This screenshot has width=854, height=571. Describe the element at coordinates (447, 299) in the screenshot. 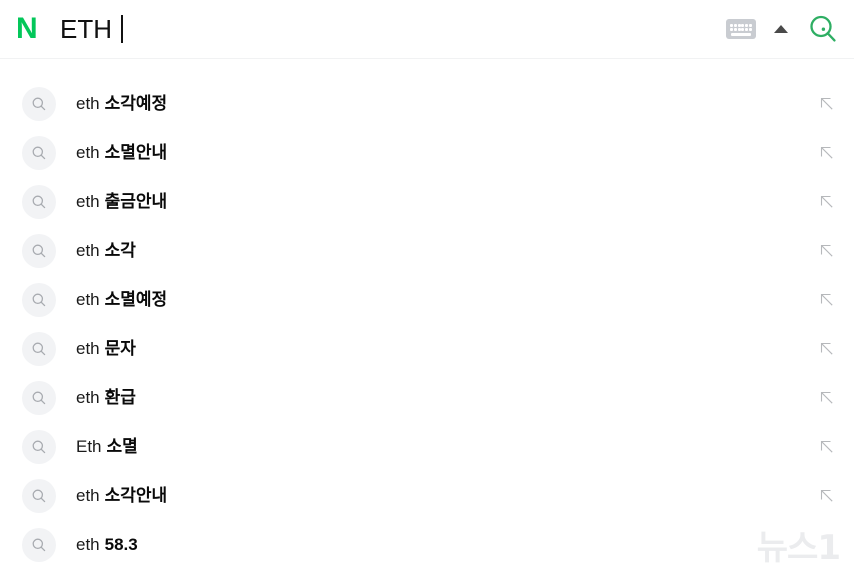

I see `suggestion-text: eth 소멸예정` at that location.